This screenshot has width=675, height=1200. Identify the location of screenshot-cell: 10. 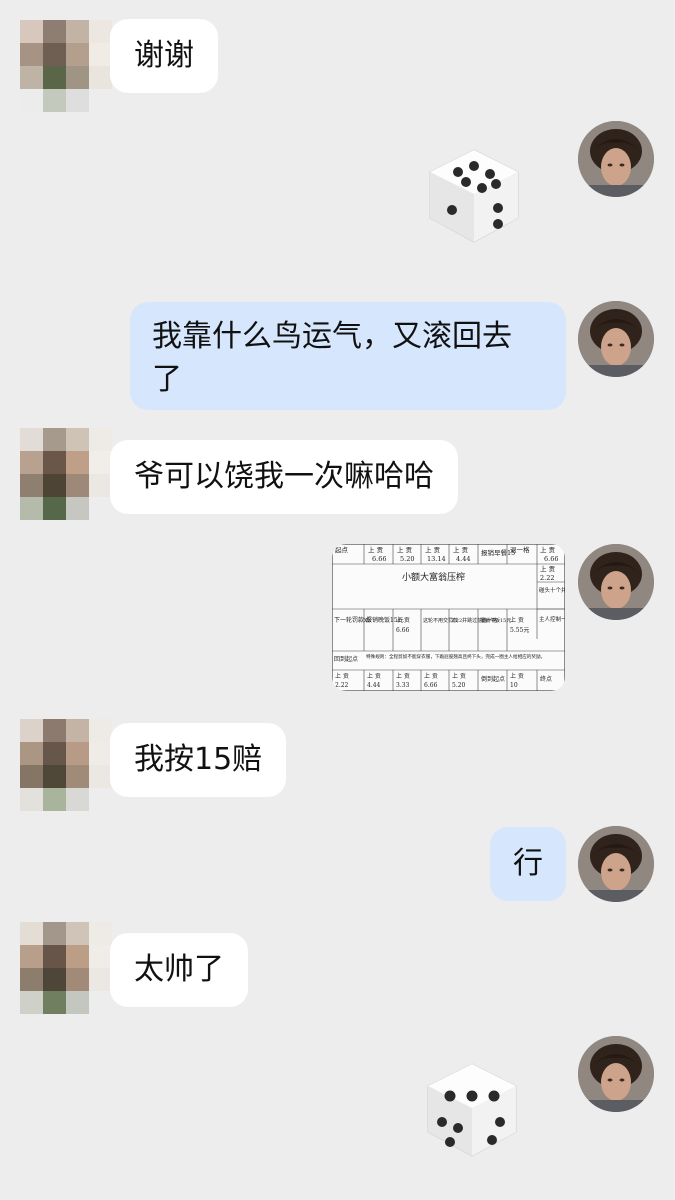
(514, 685).